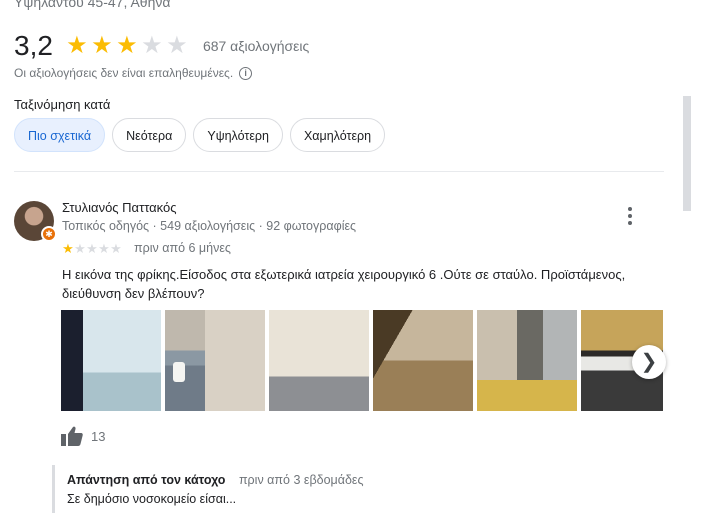  I want to click on reviewer-name: Στυλιανός Παττακός, so click(119, 207).